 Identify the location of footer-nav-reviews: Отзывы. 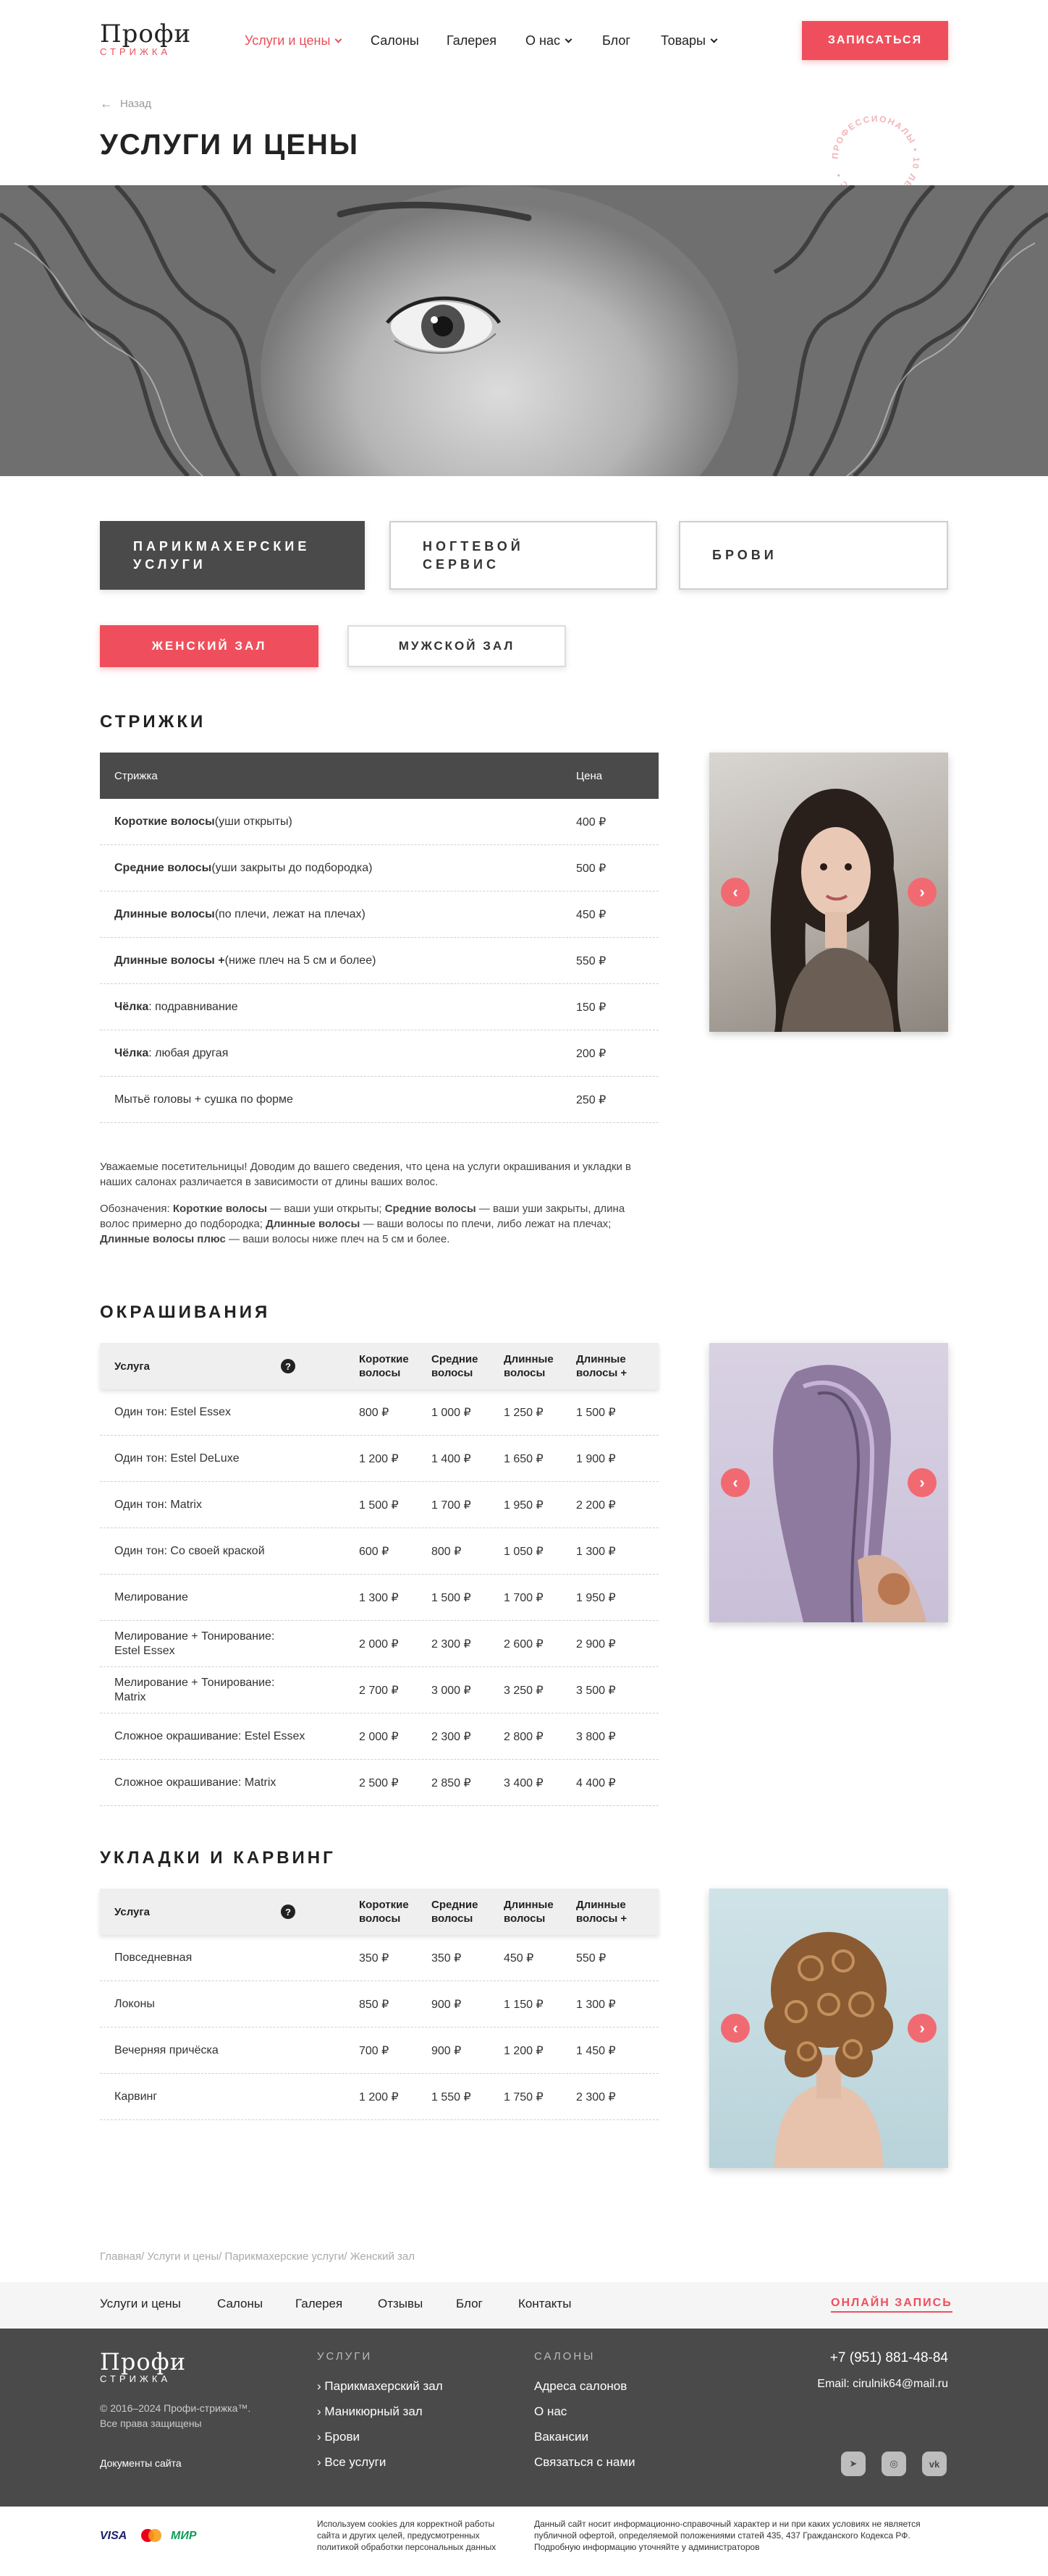
(401, 2304).